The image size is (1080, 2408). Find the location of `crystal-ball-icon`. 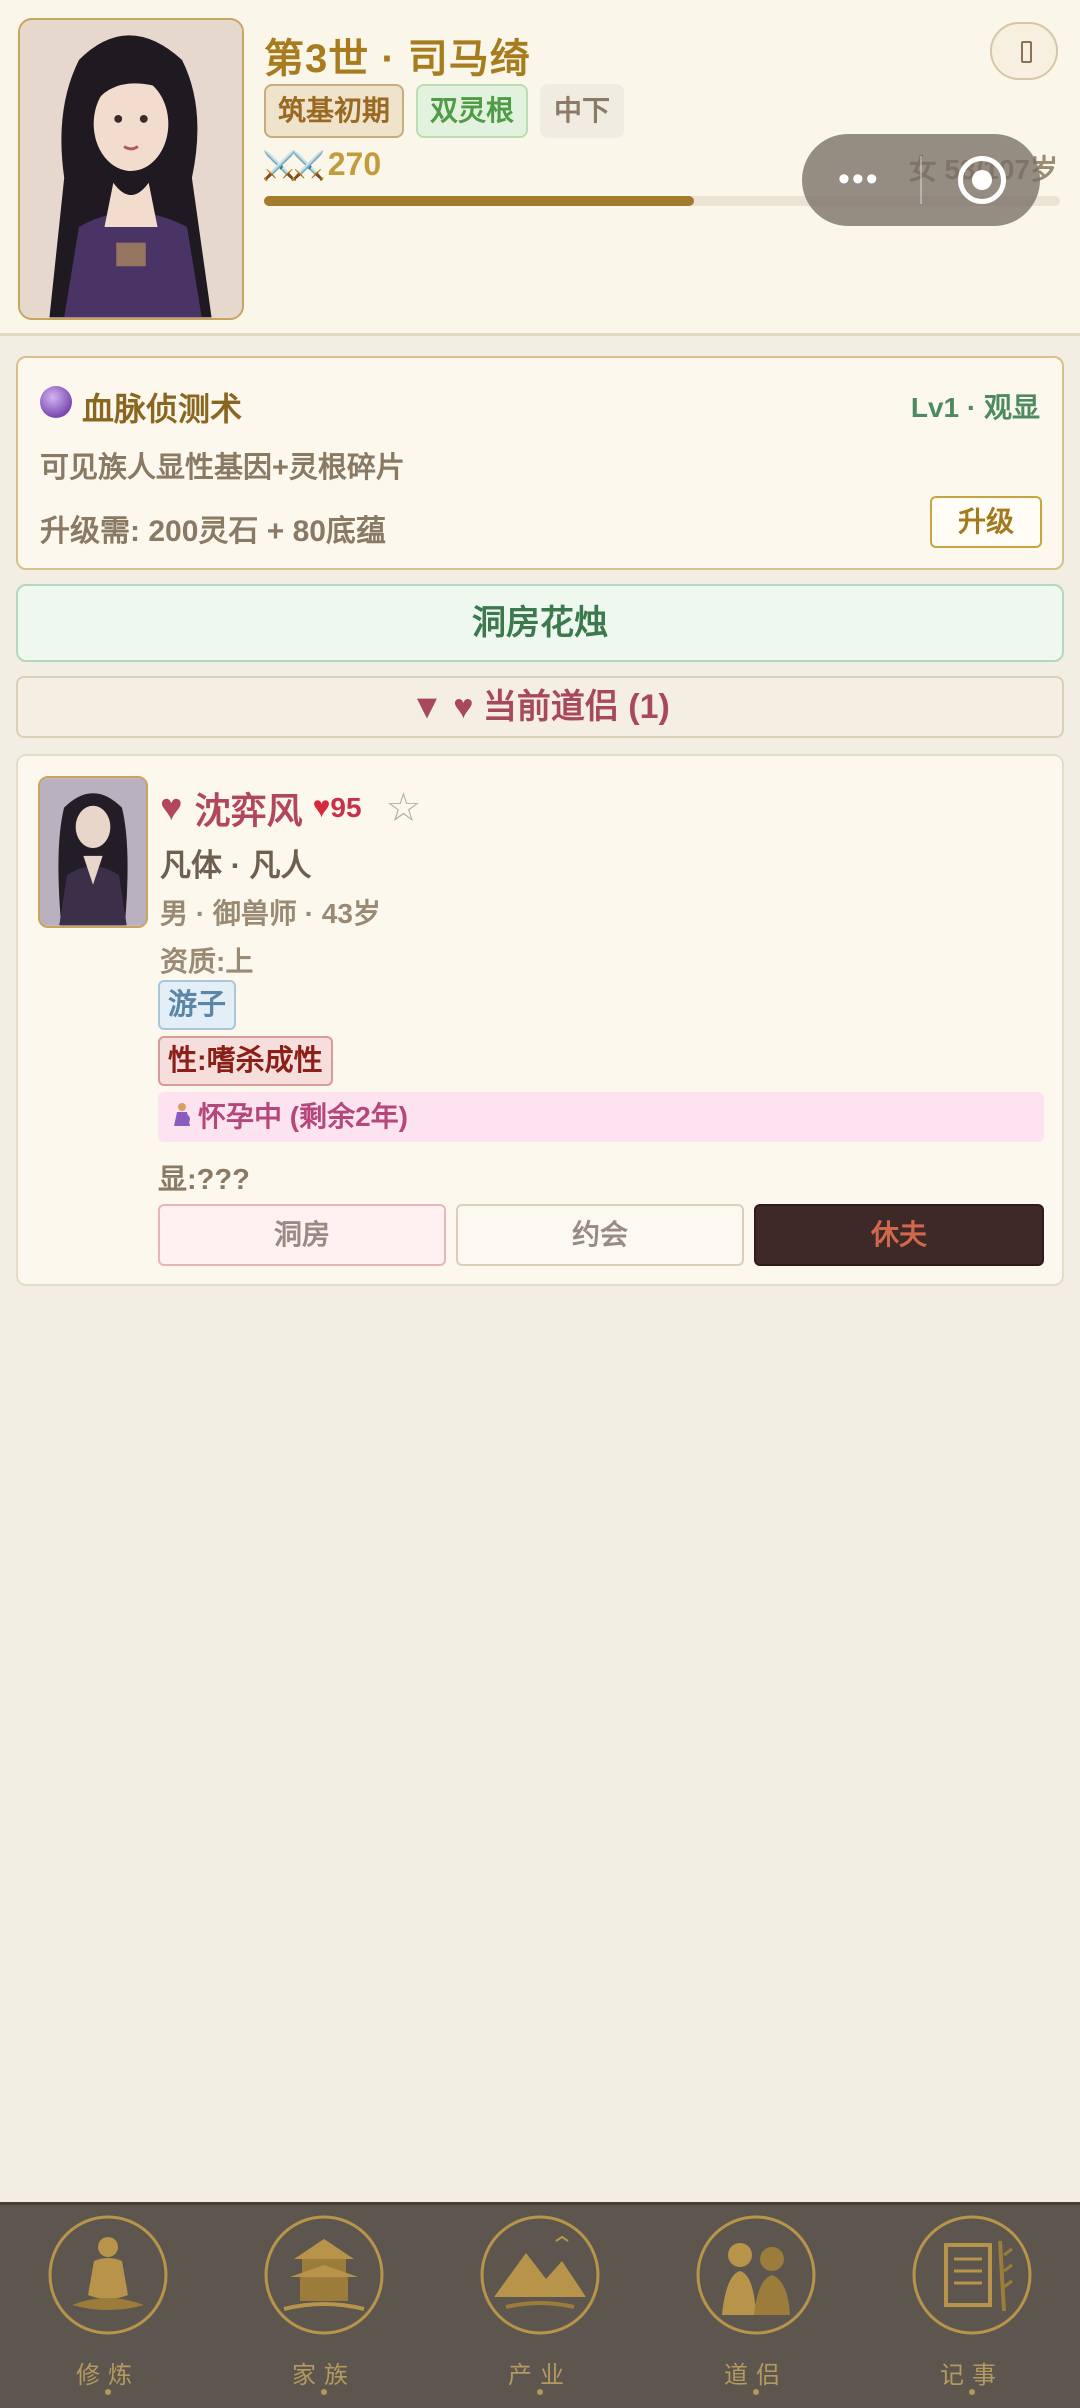

crystal-ball-icon is located at coordinates (56, 402).